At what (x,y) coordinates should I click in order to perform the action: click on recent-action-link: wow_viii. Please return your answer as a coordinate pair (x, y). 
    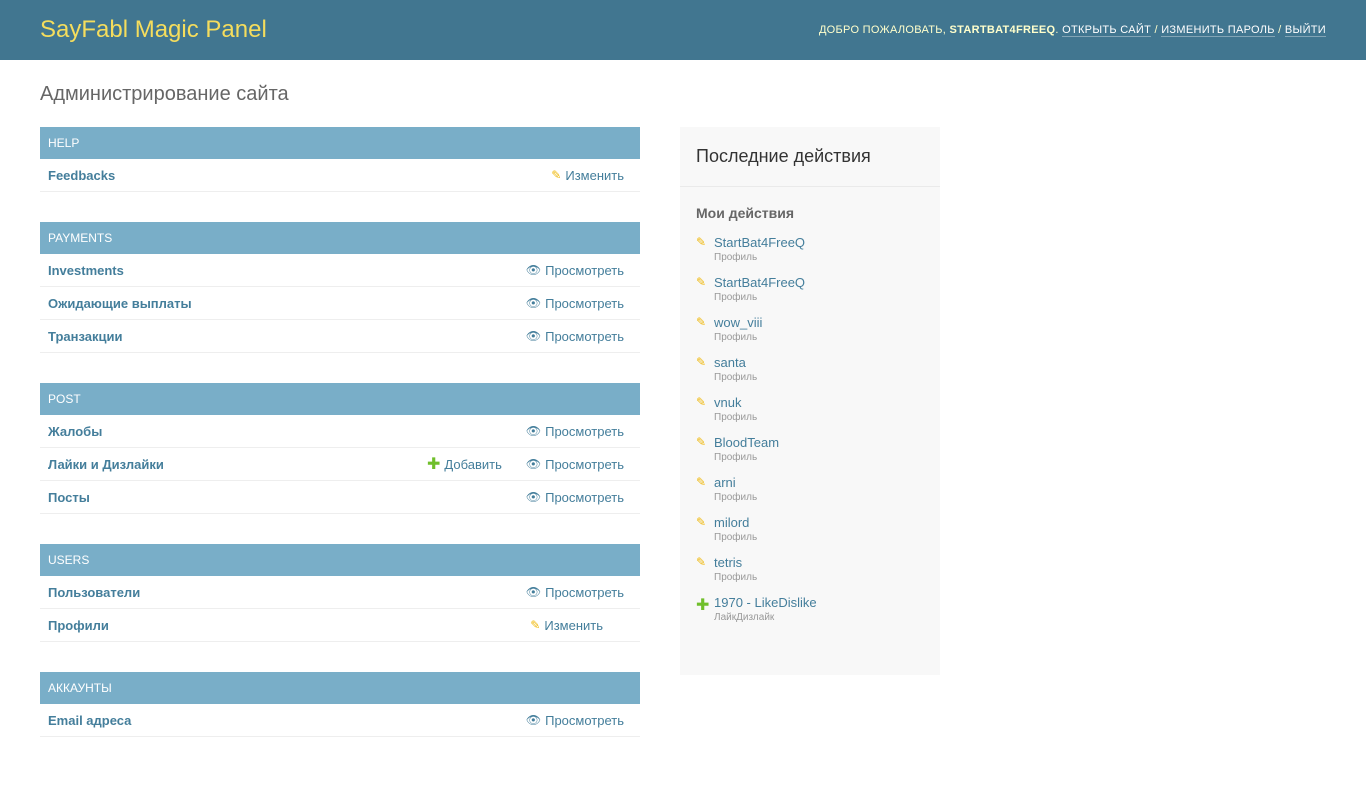
    Looking at the image, I should click on (738, 323).